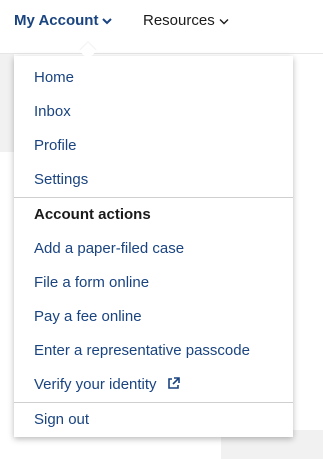 This screenshot has width=323, height=459. Describe the element at coordinates (91, 283) in the screenshot. I see `menu-item-file-form-online: File a form online` at that location.